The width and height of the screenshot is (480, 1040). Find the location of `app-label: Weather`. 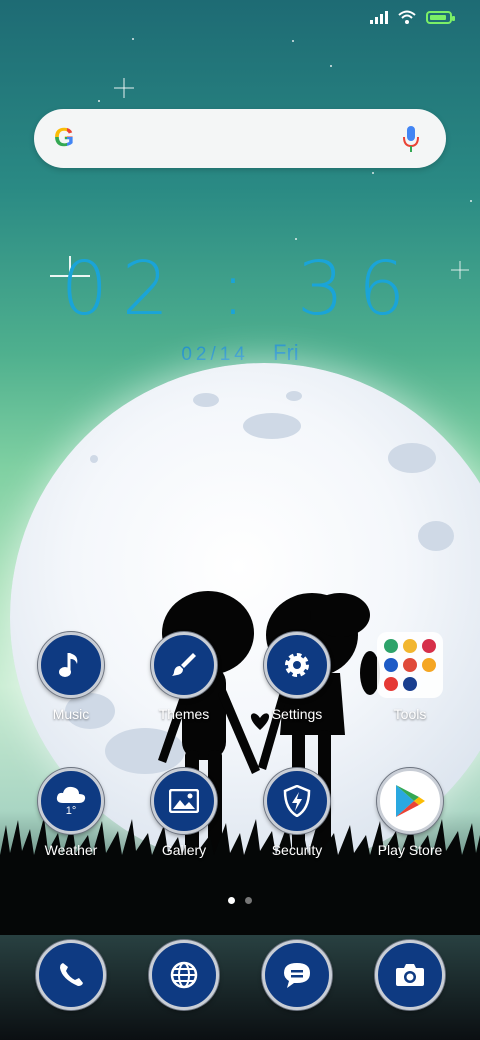

app-label: Weather is located at coordinates (71, 850).